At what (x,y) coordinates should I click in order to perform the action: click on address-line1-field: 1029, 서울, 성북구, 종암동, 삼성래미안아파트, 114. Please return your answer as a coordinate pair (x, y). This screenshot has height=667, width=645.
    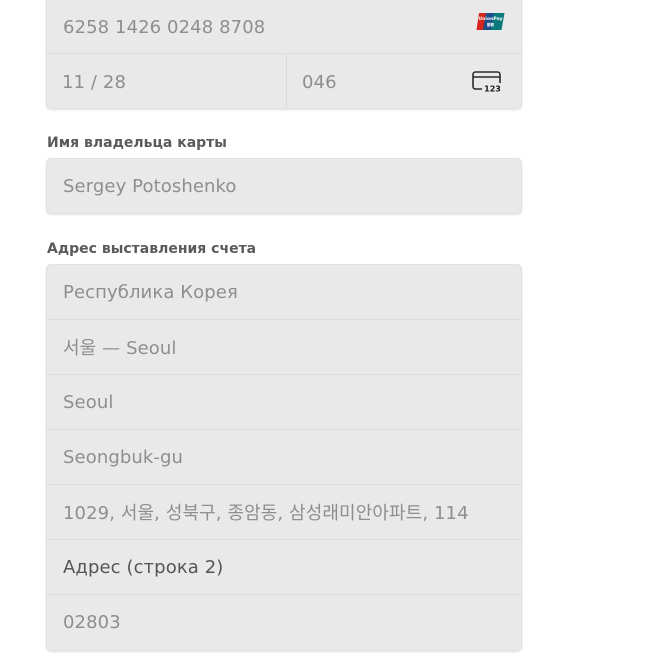
    Looking at the image, I should click on (284, 512).